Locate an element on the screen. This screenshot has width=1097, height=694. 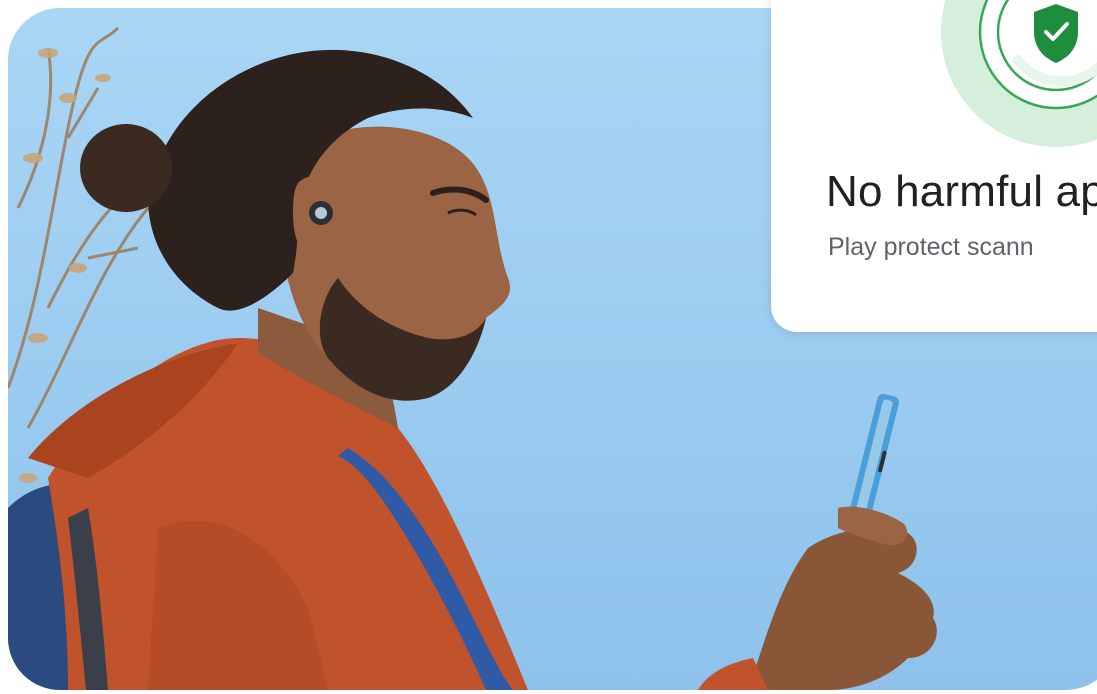
left-hand is located at coordinates (842, 609).